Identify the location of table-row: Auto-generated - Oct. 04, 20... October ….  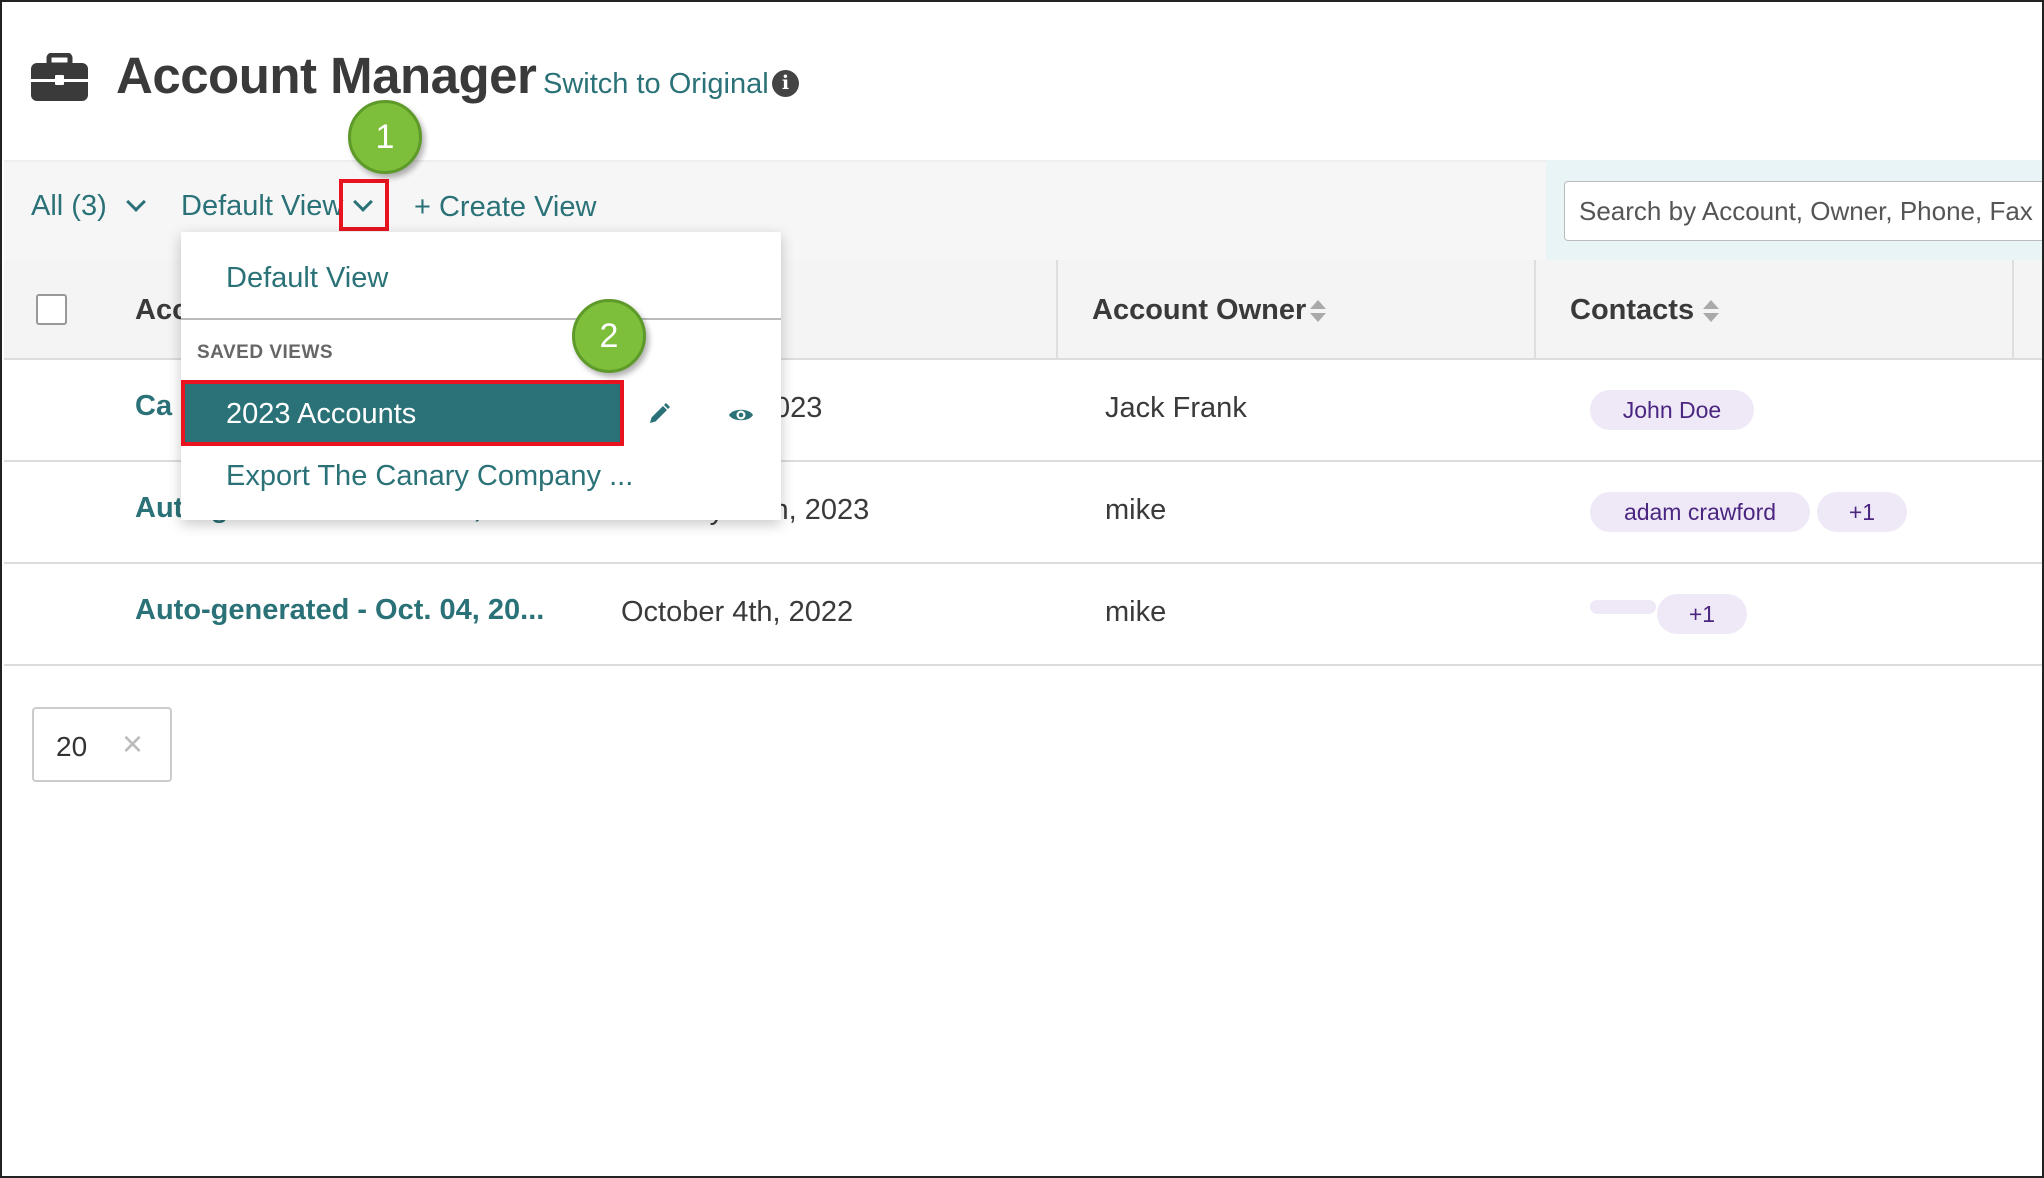
(1023, 615).